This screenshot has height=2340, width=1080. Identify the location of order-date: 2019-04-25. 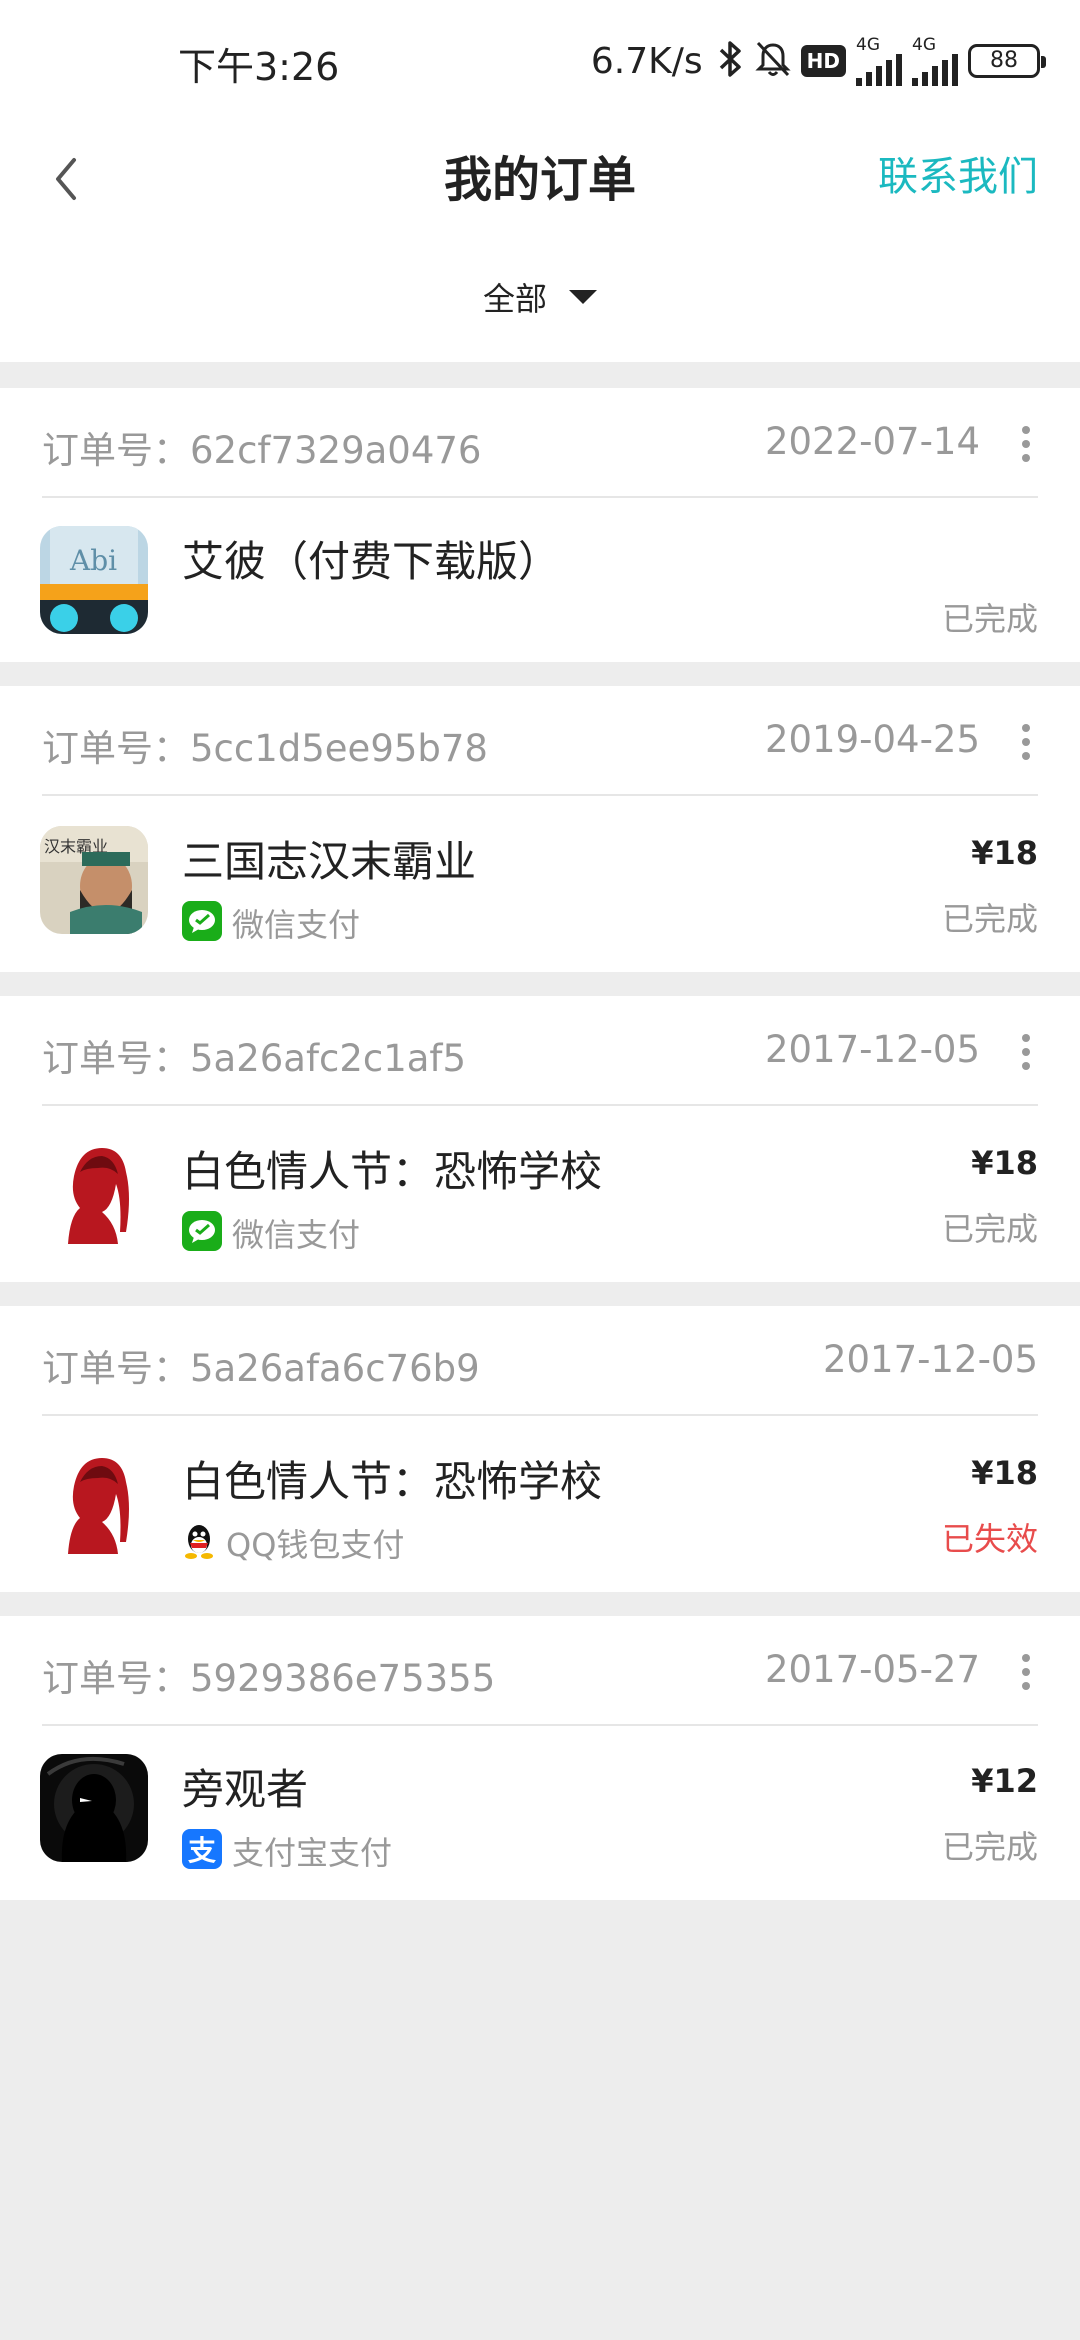
(872, 739).